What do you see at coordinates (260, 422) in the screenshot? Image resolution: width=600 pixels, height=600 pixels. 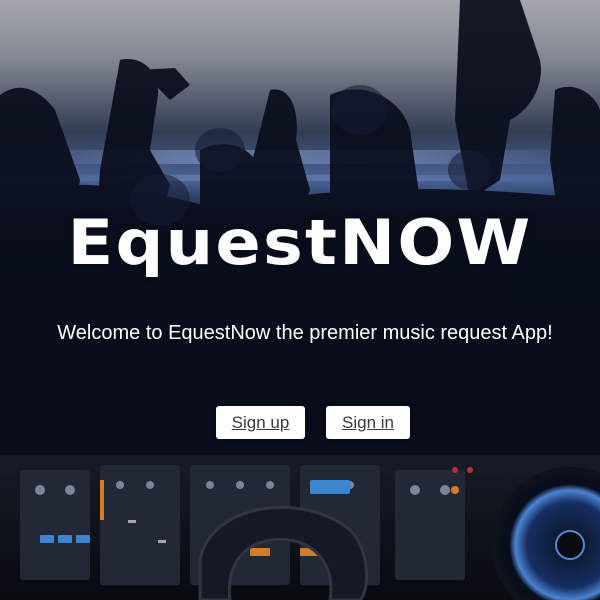 I see `sign-up-button: Sign up` at bounding box center [260, 422].